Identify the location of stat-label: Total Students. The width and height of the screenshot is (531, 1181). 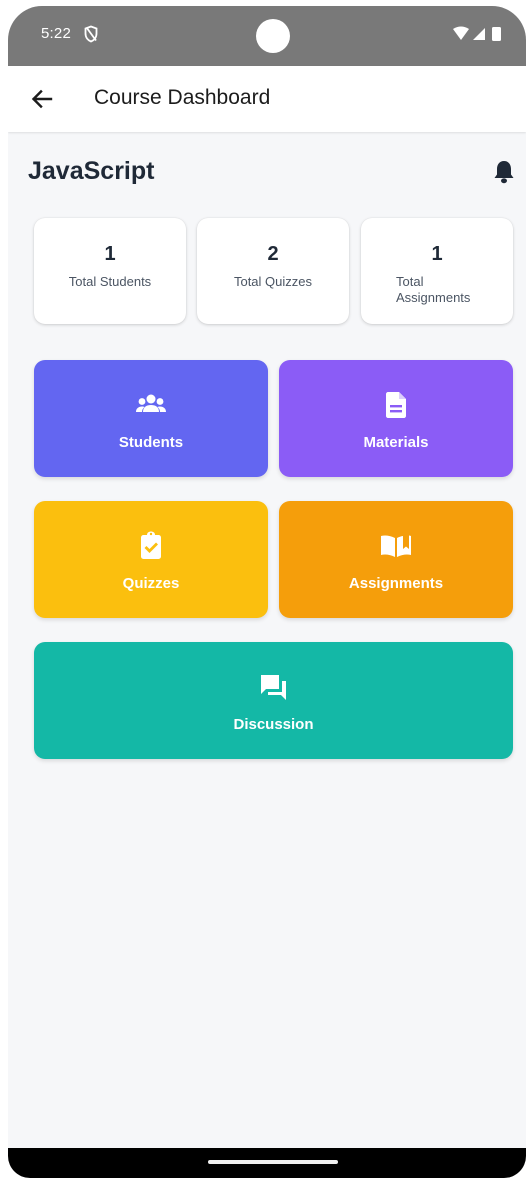
(110, 281).